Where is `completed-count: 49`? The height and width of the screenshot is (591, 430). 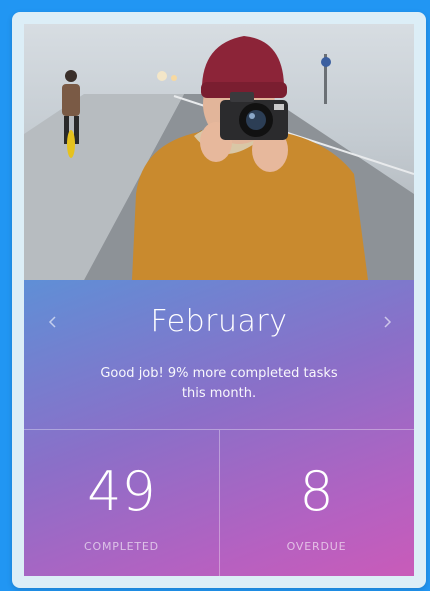 completed-count: 49 is located at coordinates (121, 491).